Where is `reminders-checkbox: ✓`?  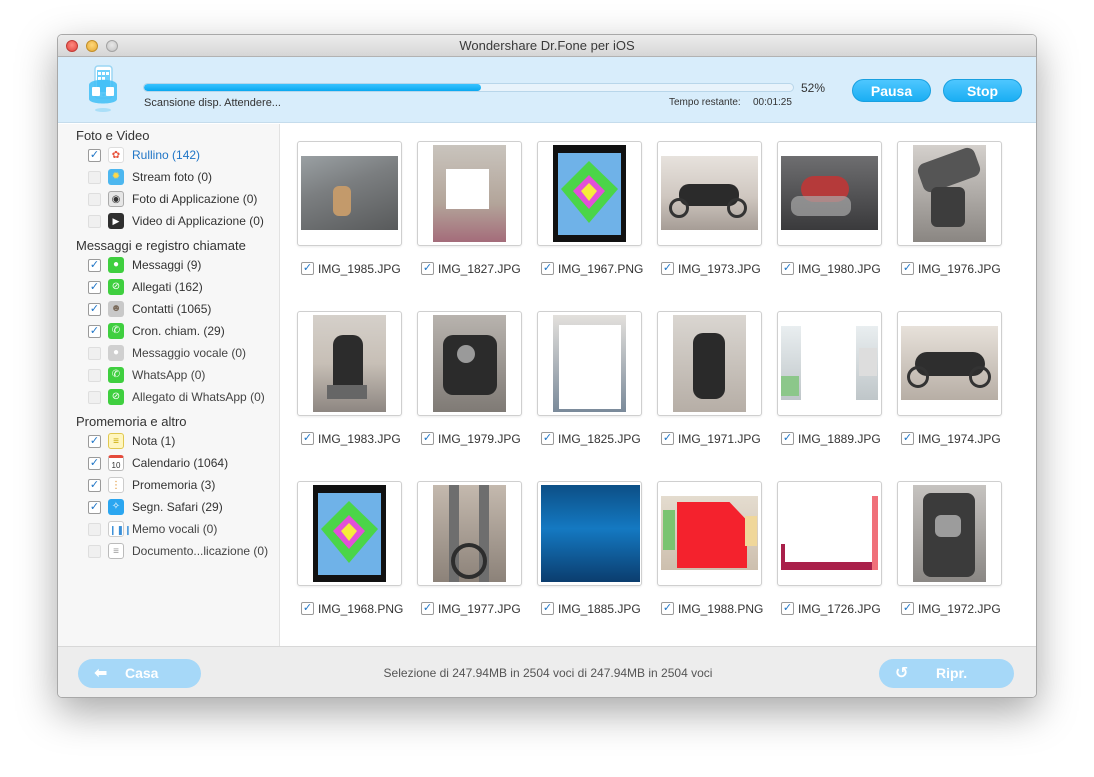 reminders-checkbox: ✓ is located at coordinates (94, 485).